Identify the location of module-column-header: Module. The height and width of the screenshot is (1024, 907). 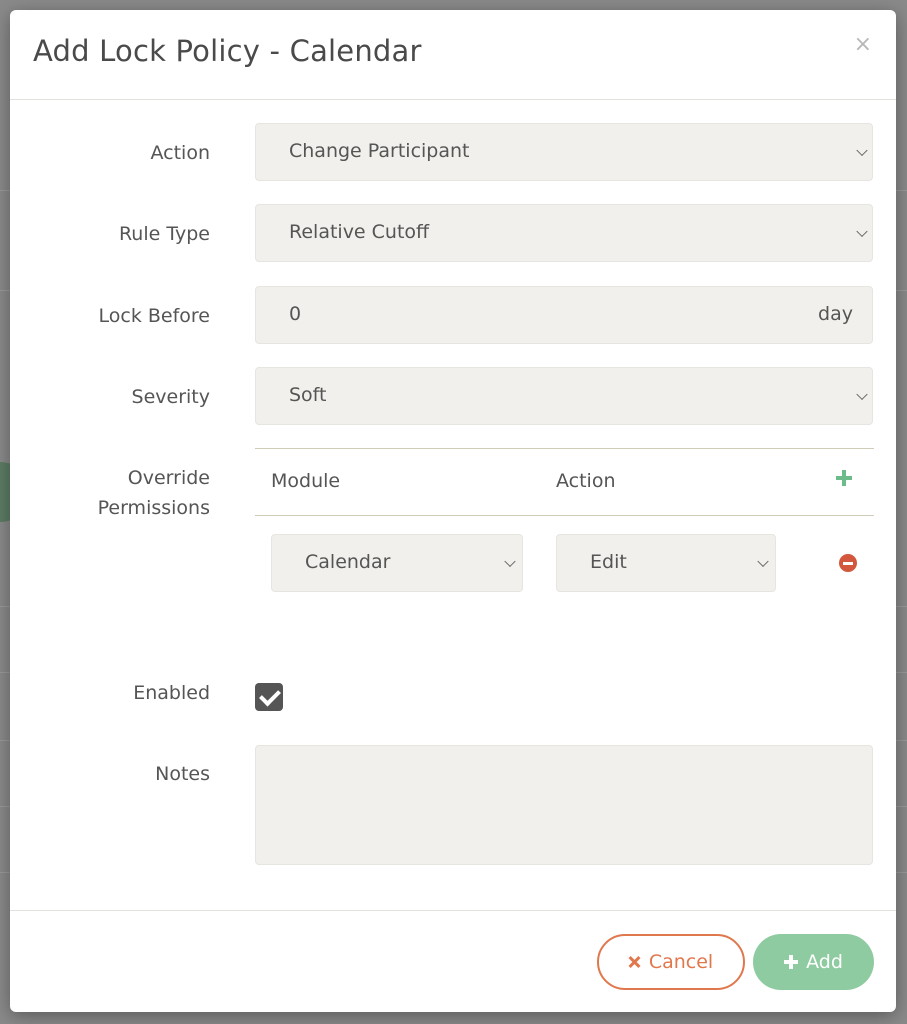
(306, 481).